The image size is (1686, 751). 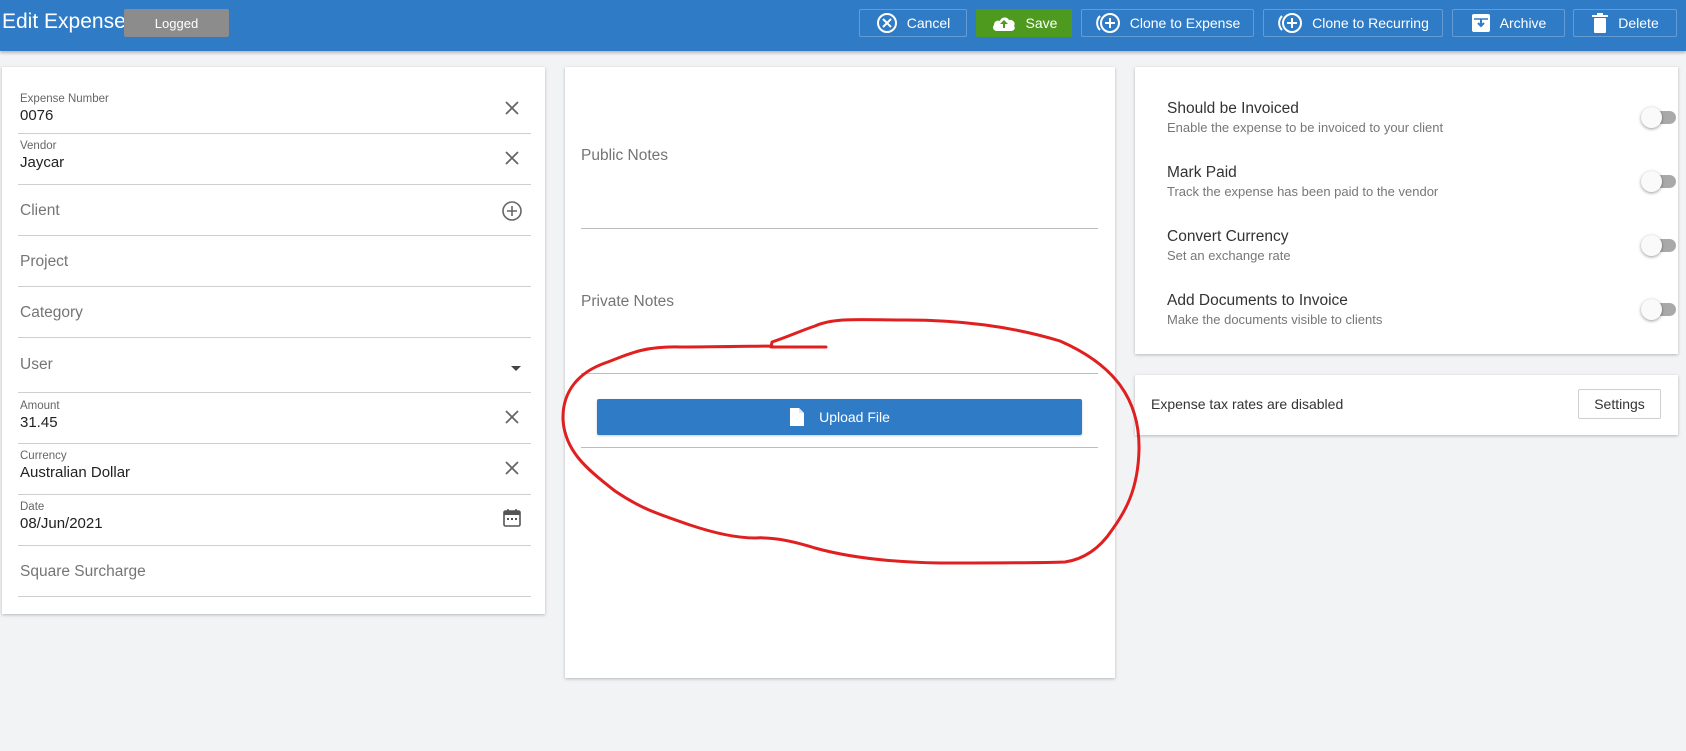 I want to click on private-notes-input, so click(x=839, y=373).